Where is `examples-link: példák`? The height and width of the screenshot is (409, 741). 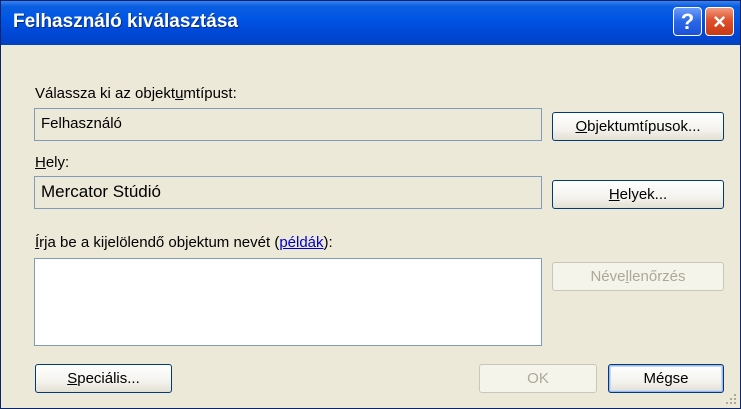 examples-link: példák is located at coordinates (301, 242).